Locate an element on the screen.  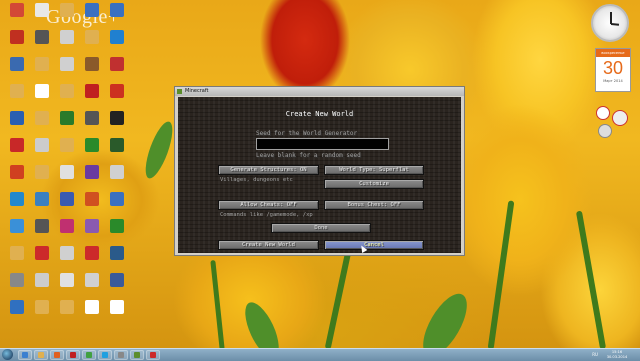
calendar-day: 30 is located at coordinates (613, 68).